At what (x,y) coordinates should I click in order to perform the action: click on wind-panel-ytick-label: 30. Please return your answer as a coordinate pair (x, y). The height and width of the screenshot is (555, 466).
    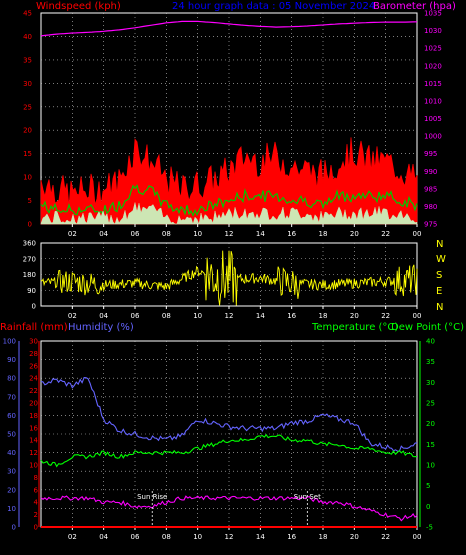
    Looking at the image, I should click on (27, 84).